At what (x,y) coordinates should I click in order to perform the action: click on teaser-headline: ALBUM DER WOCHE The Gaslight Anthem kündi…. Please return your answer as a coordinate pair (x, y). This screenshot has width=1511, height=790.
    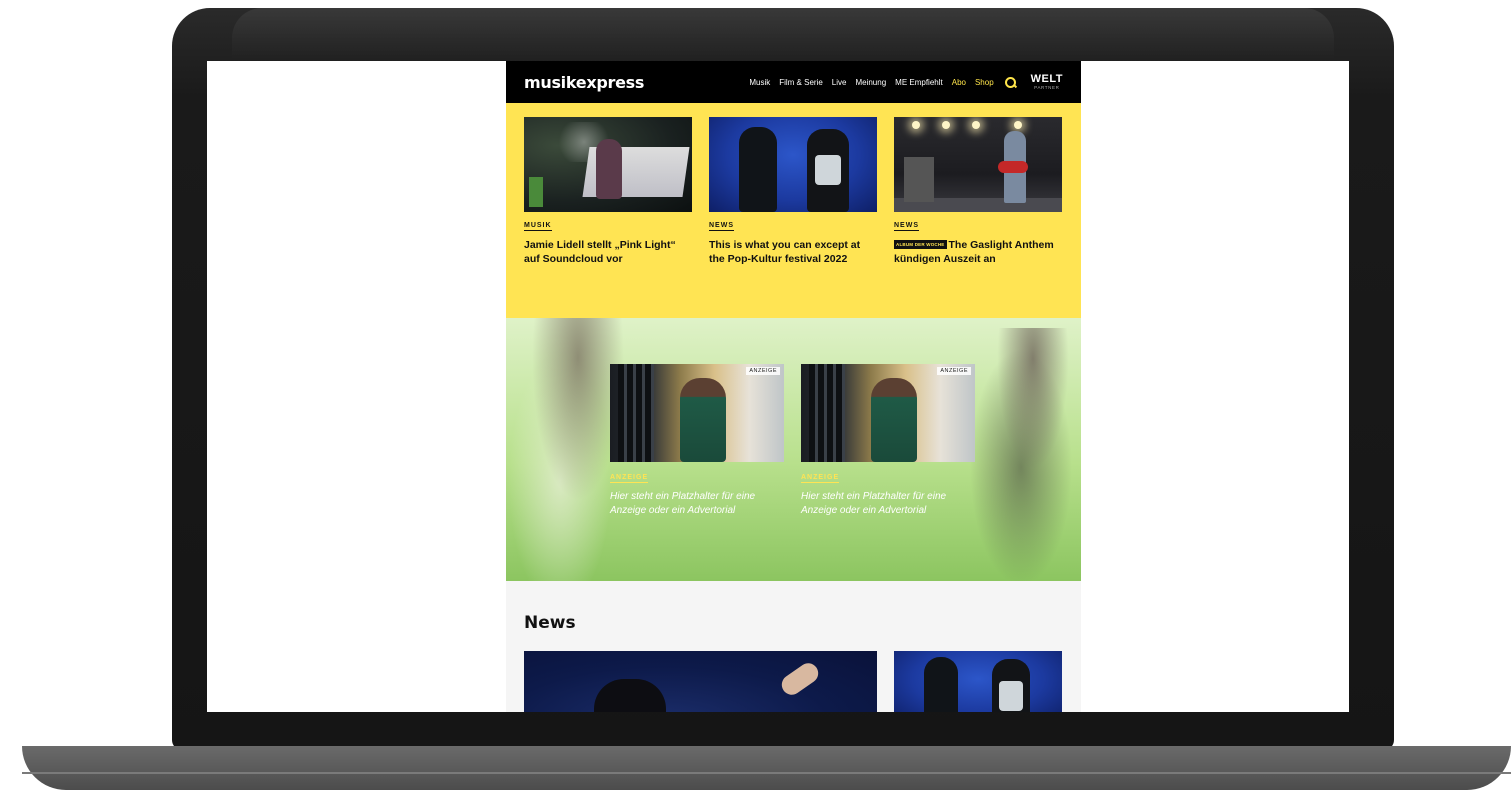
    Looking at the image, I should click on (978, 252).